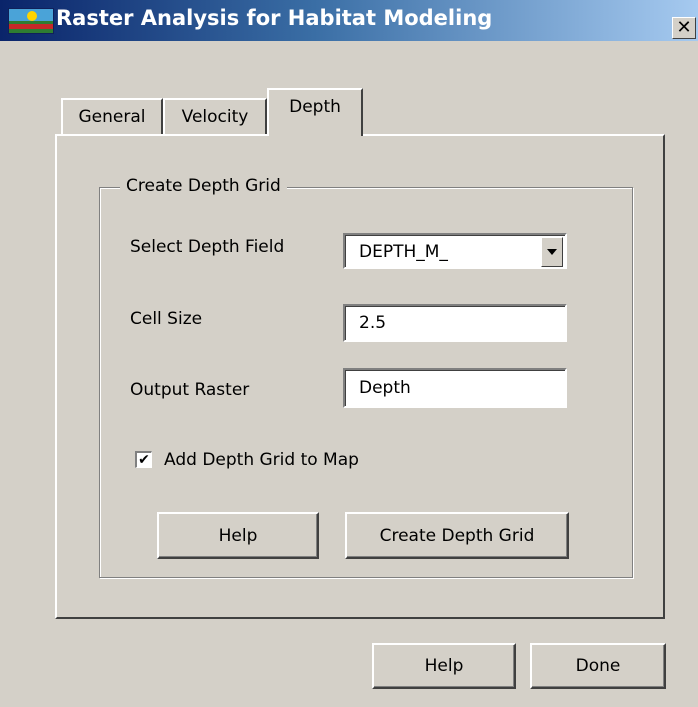 The image size is (698, 707). I want to click on group-legend: Create Depth Grid, so click(203, 186).